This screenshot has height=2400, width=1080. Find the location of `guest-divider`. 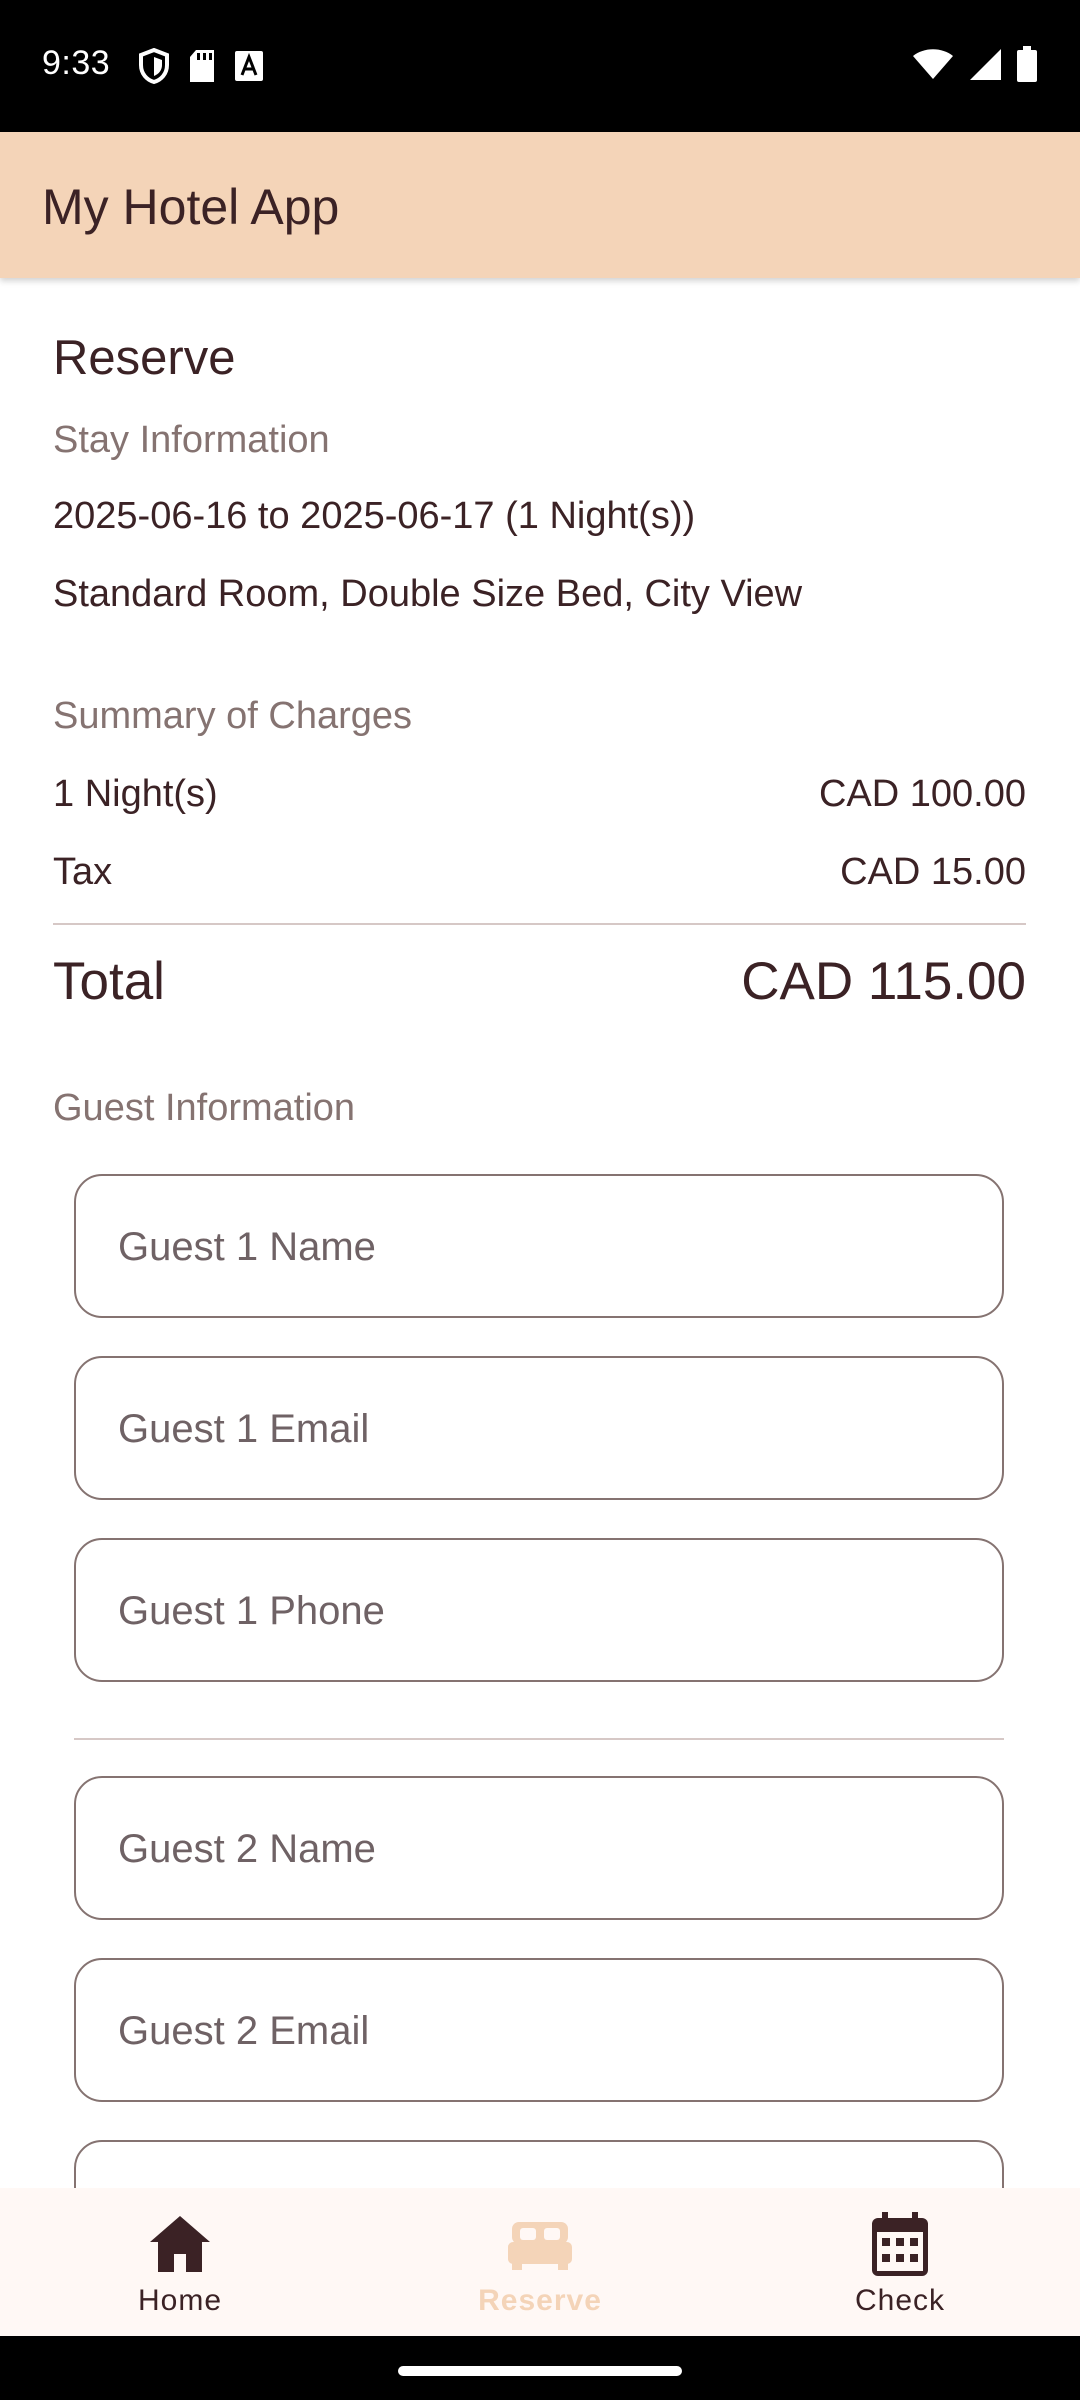

guest-divider is located at coordinates (539, 1739).